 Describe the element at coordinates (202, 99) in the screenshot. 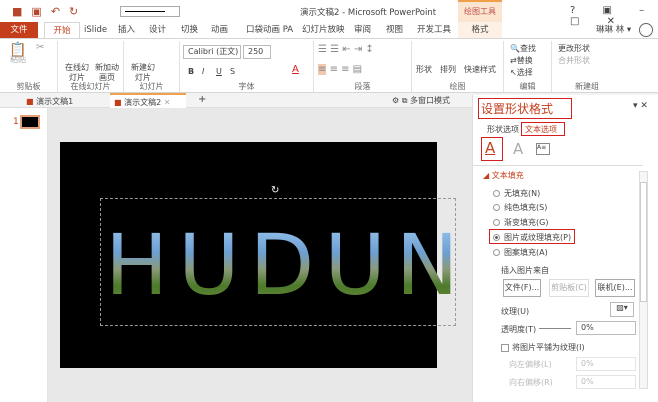

I see `new-tab-button: +` at that location.